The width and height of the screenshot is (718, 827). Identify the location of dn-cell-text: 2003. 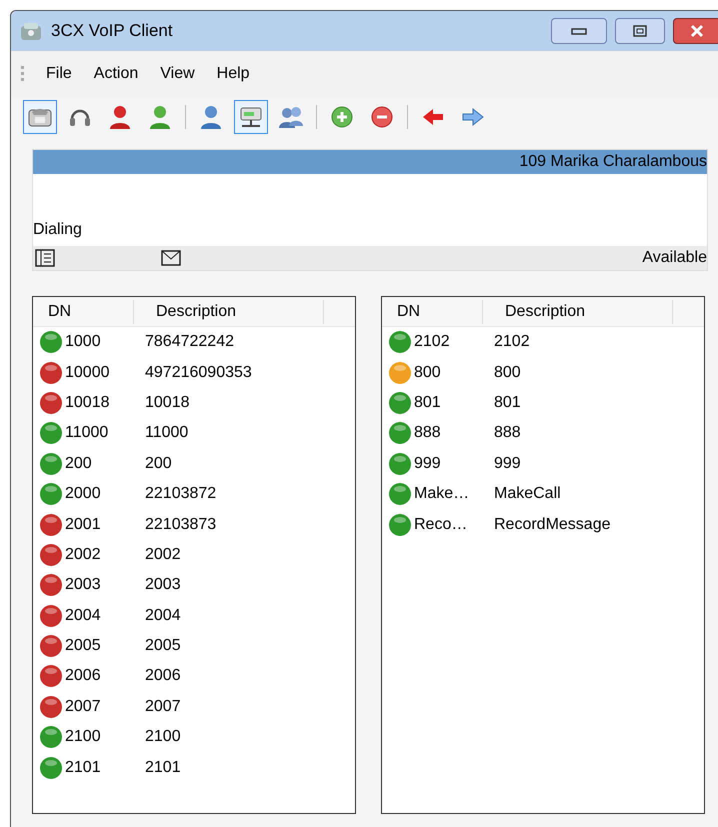
(83, 585).